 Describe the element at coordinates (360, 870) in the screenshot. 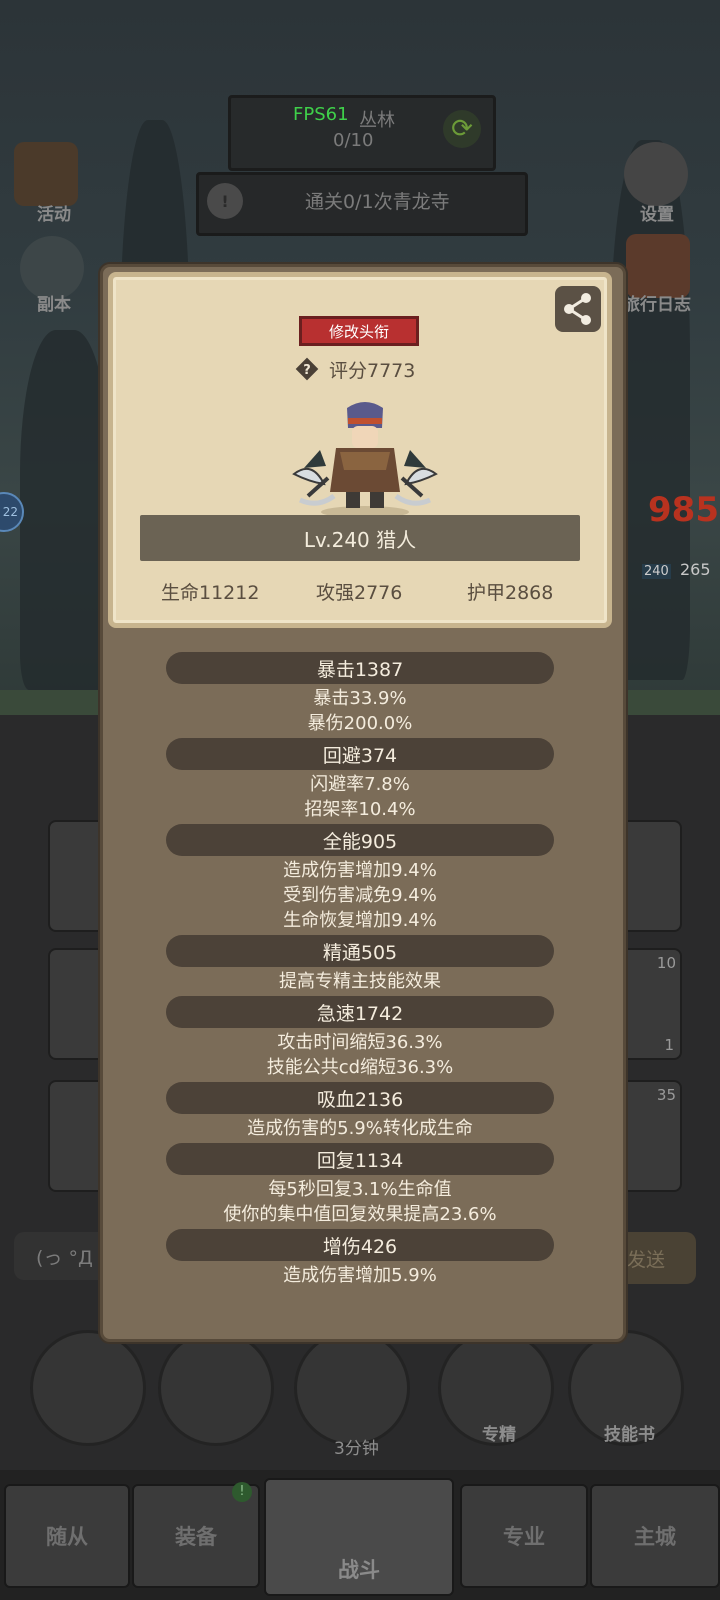

I see `stat-detail: 造成伤害增加9.4%` at that location.